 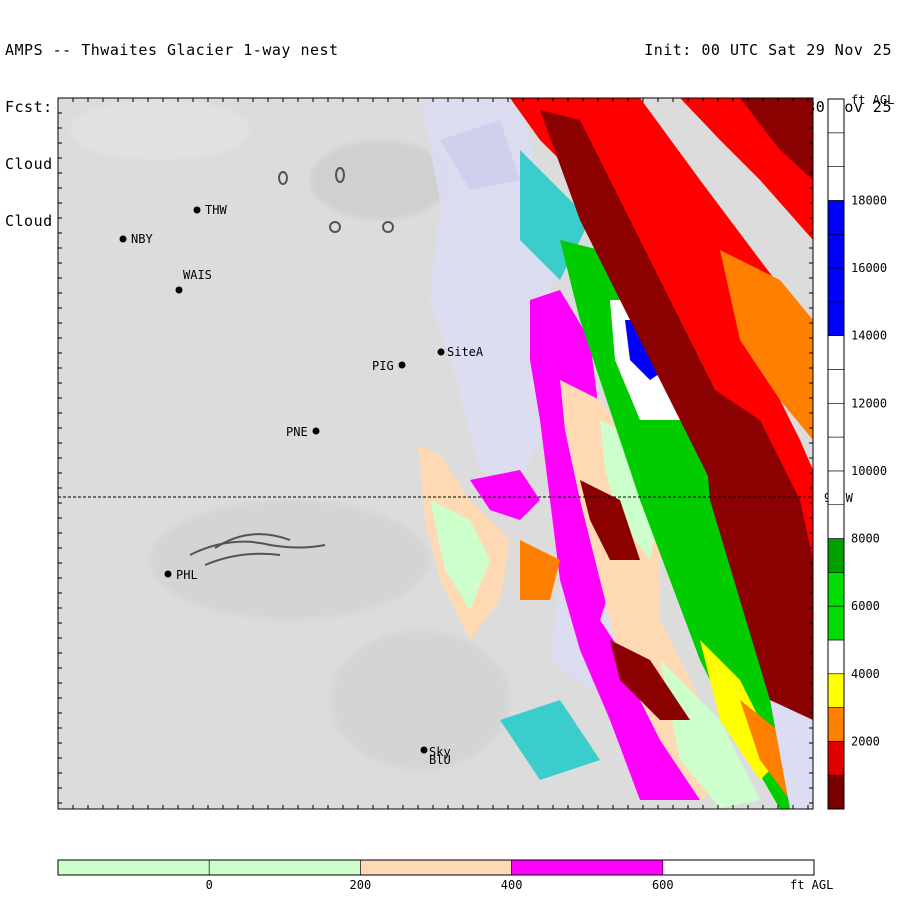 I want to click on station-sky-dot, so click(x=424, y=750).